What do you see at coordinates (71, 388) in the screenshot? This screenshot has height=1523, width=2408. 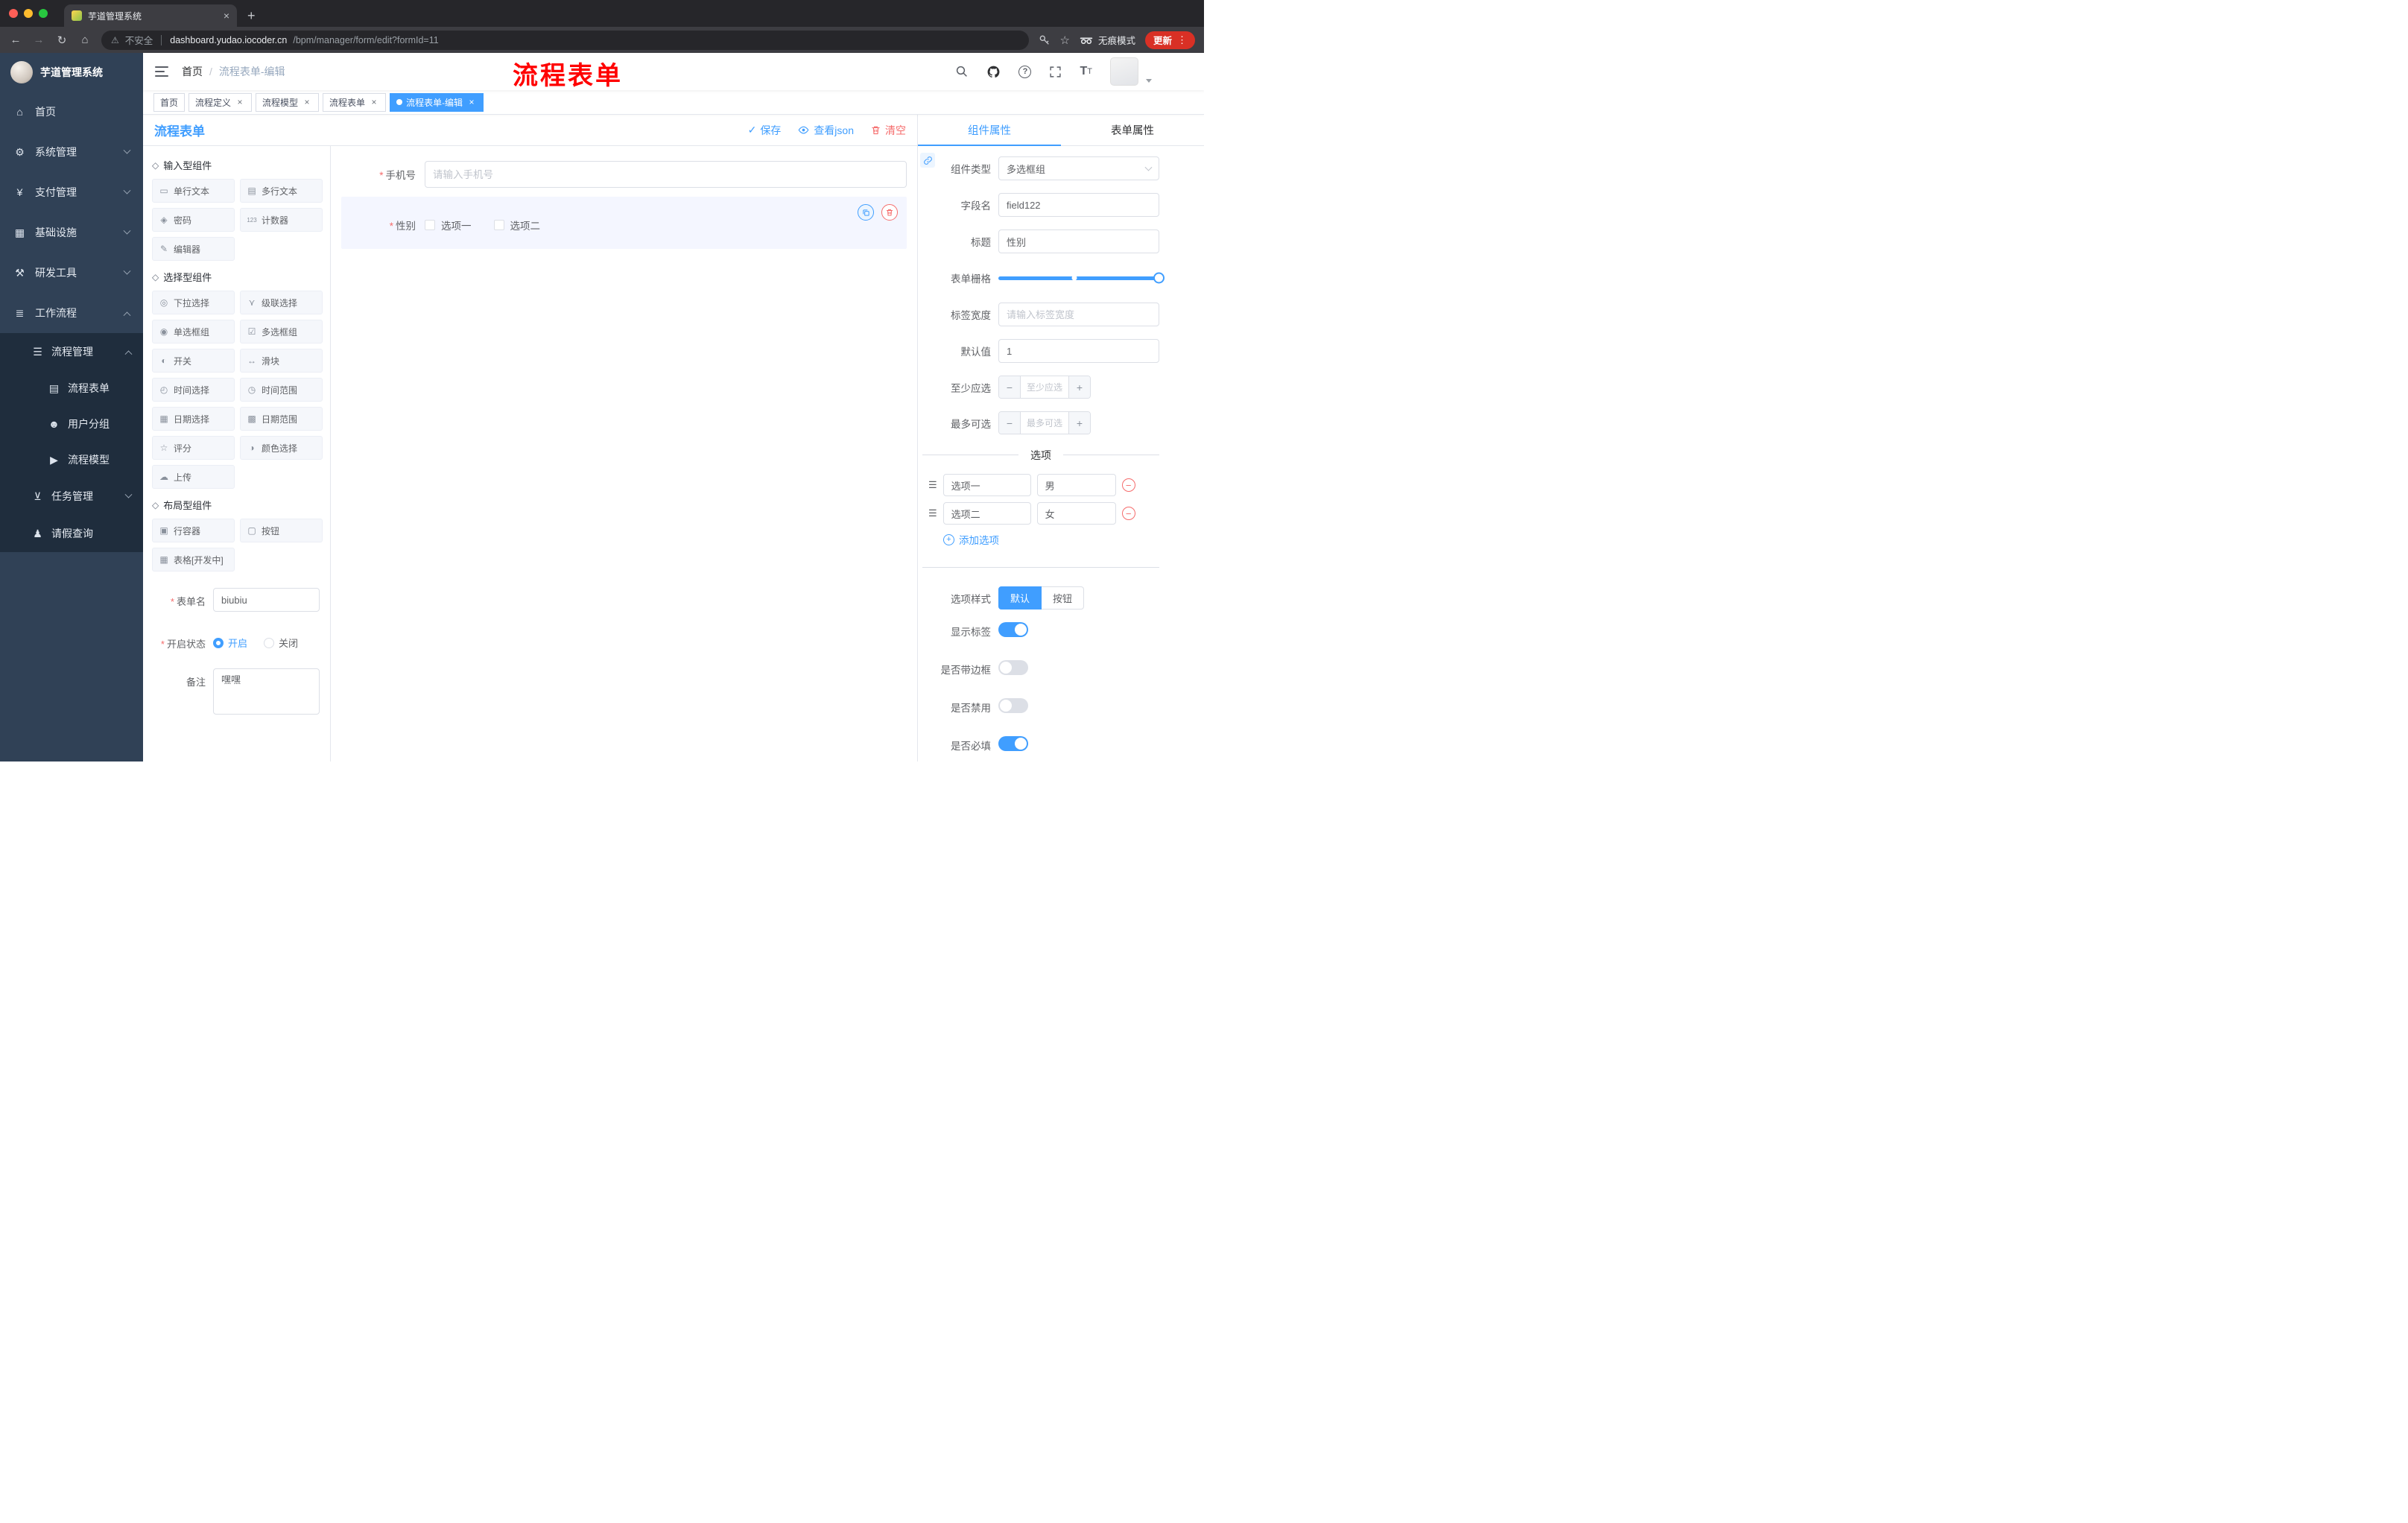 I see `sidebar-item-process-form: ▤ 流程表单` at bounding box center [71, 388].